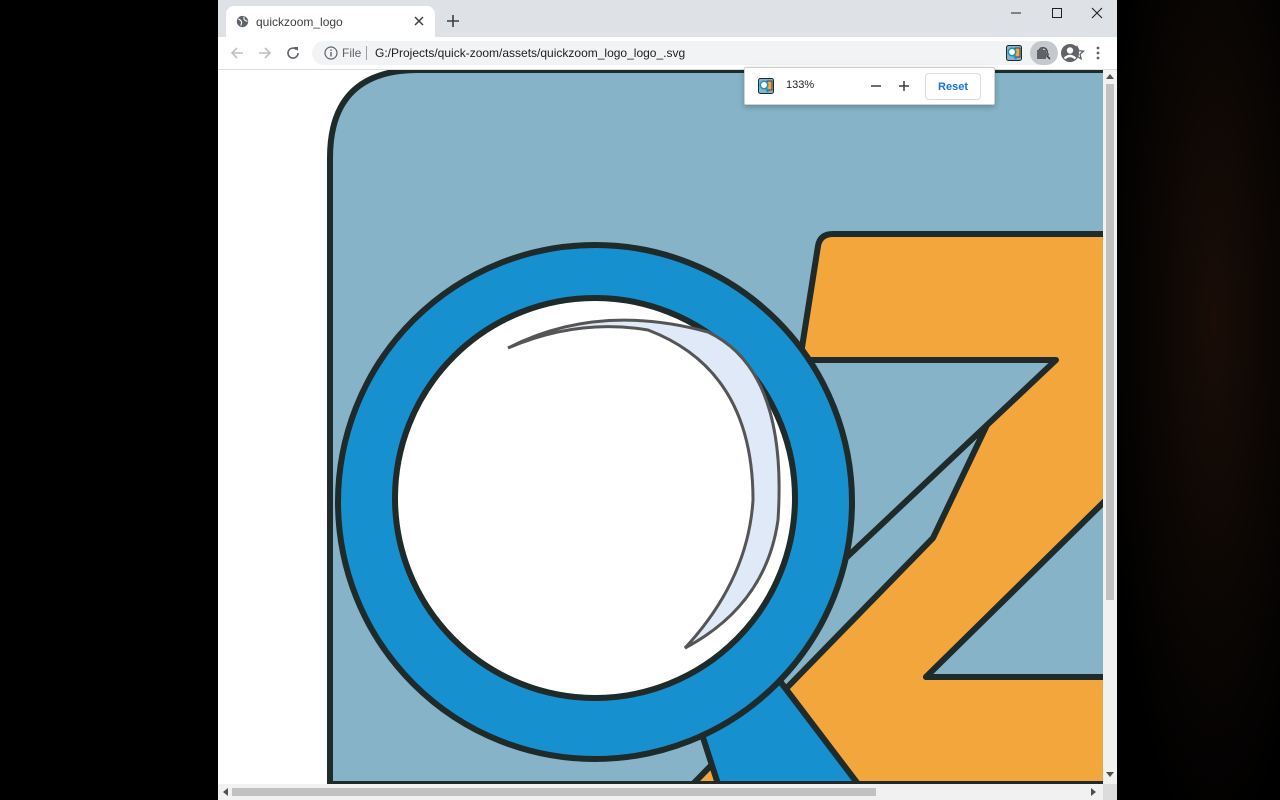  I want to click on close-tab-icon, so click(419, 21).